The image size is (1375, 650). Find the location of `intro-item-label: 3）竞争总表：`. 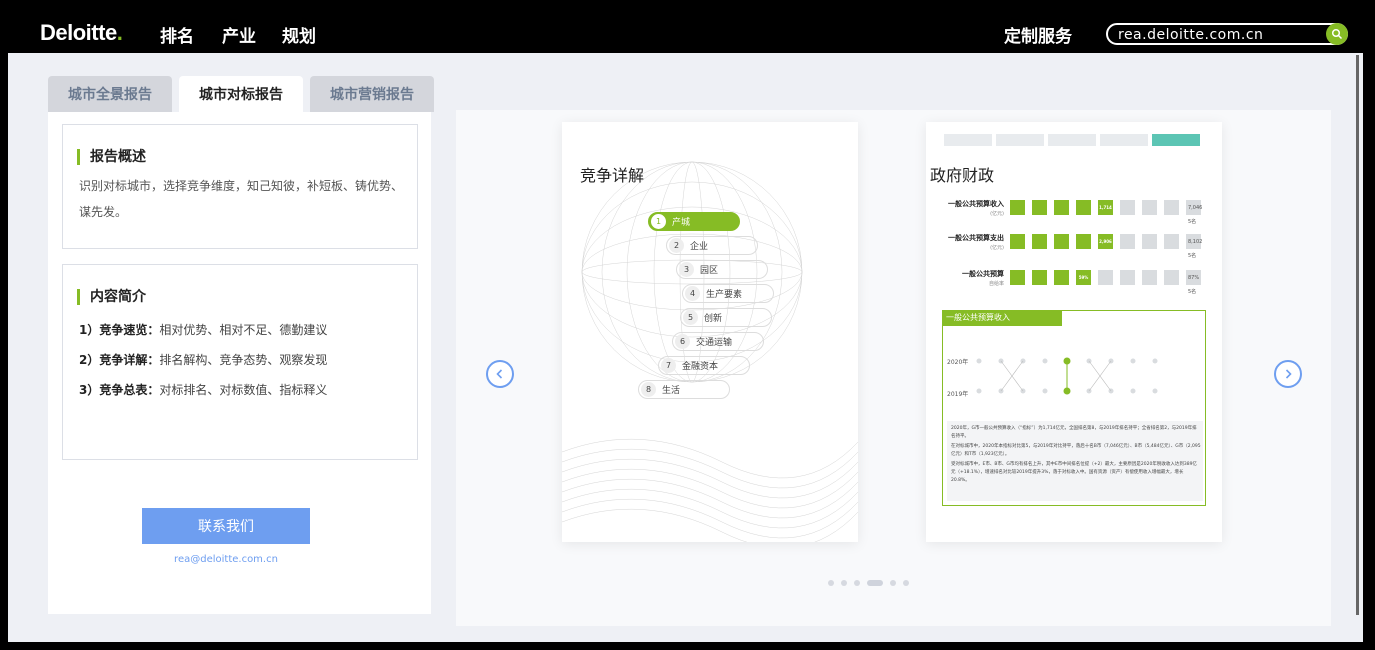

intro-item-label: 3）竞争总表： is located at coordinates (119, 390).